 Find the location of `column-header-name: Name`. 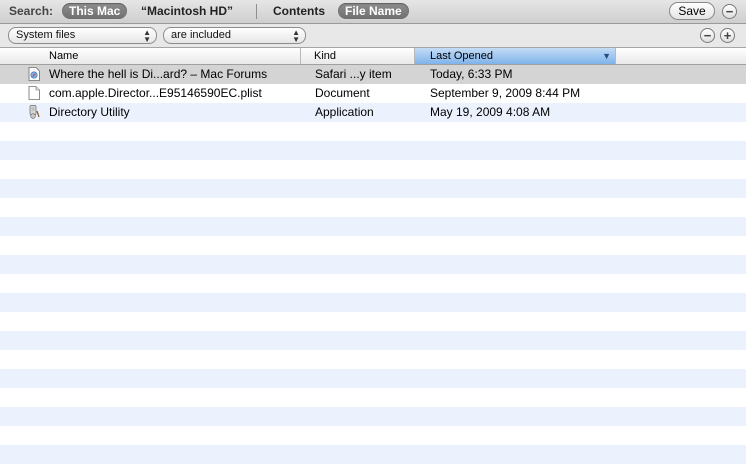

column-header-name: Name is located at coordinates (150, 56).